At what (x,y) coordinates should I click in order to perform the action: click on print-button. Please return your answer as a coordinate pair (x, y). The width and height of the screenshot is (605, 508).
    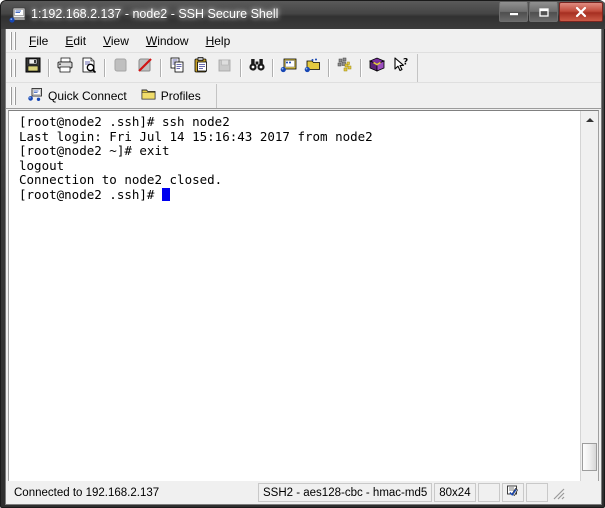
    Looking at the image, I should click on (65, 68).